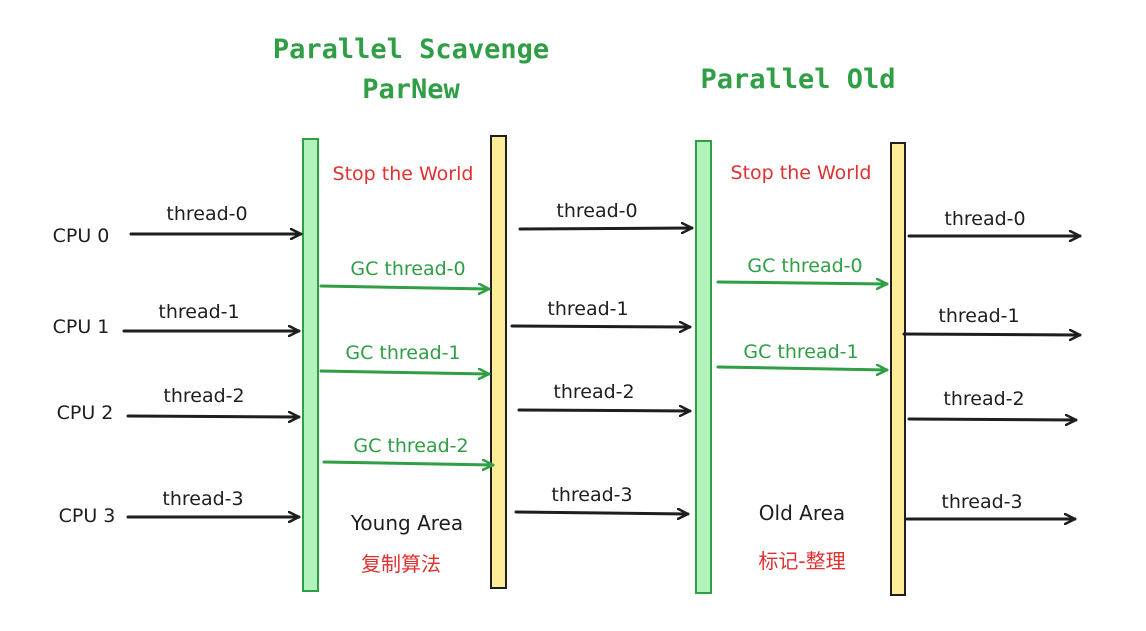  I want to click on mid-thread-3-label: thread-3, so click(591, 495).